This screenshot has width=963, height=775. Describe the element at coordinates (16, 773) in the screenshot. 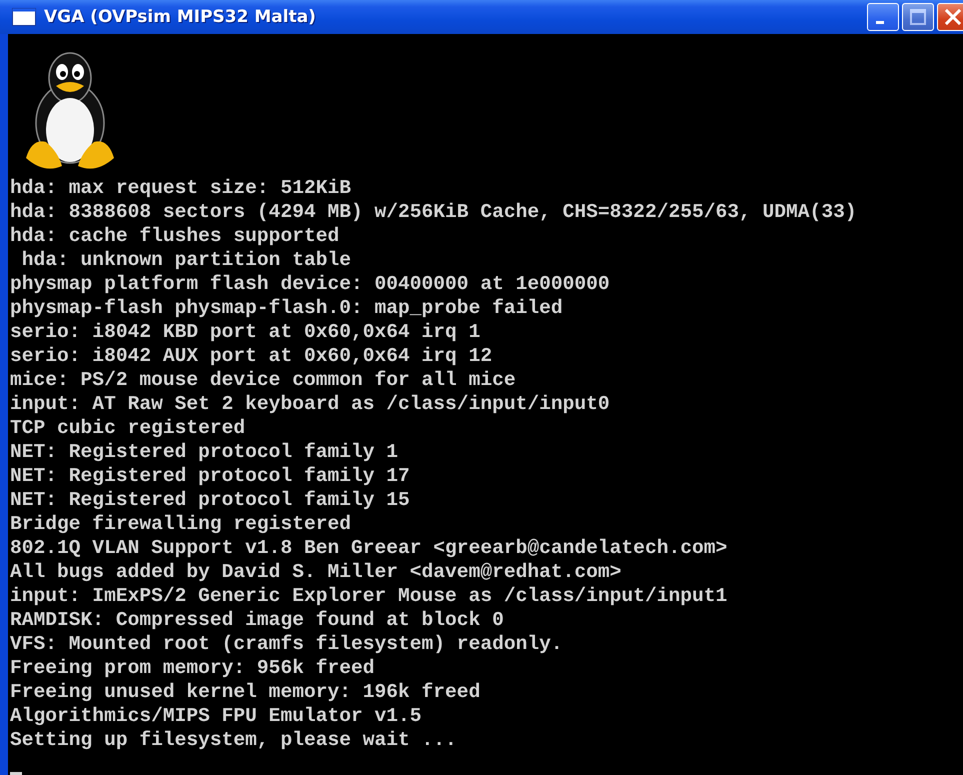

I see `text-cursor` at that location.